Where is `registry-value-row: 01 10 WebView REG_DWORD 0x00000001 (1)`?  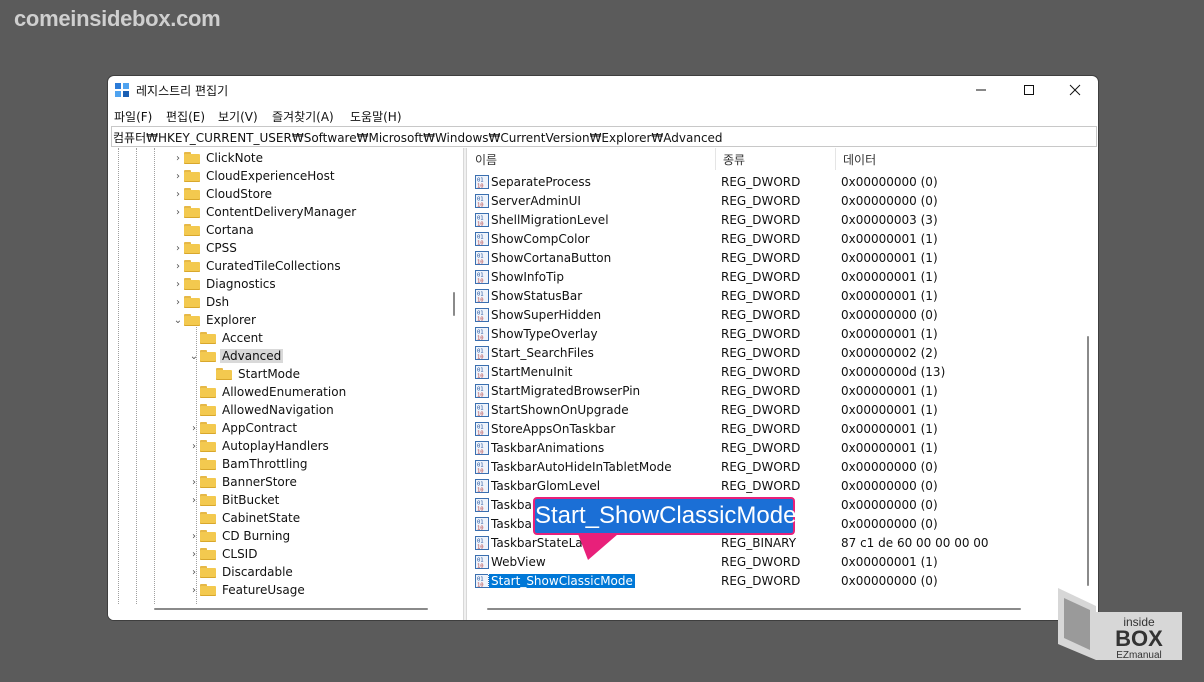
registry-value-row: 01 10 WebView REG_DWORD 0x00000001 (1) is located at coordinates (777, 562).